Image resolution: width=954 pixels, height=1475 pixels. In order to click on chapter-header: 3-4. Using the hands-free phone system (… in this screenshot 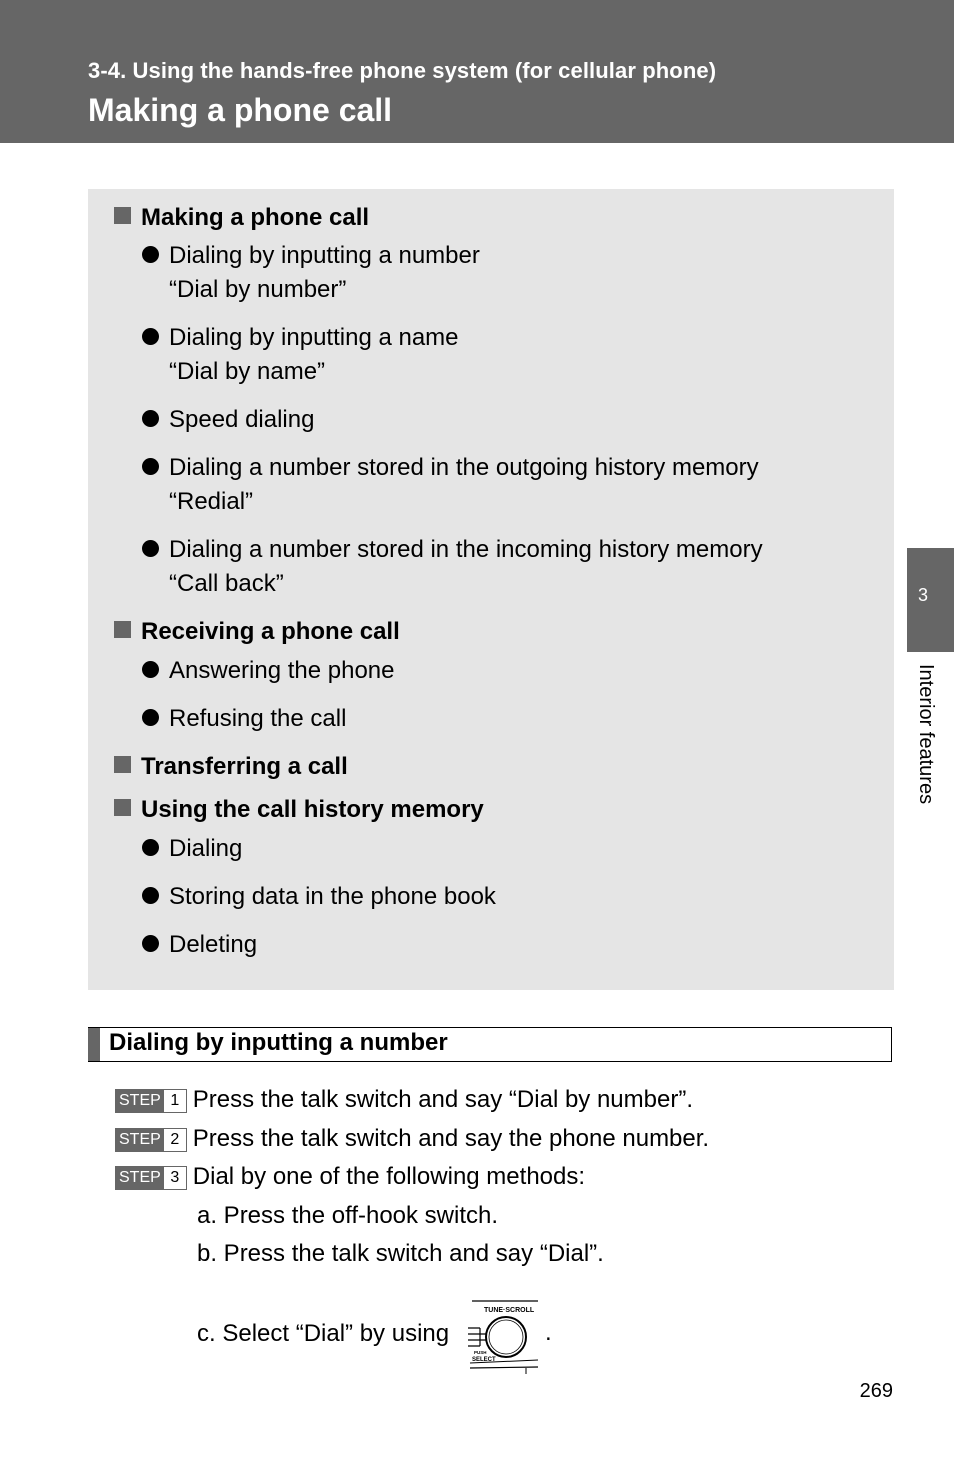, I will do `click(477, 71)`.